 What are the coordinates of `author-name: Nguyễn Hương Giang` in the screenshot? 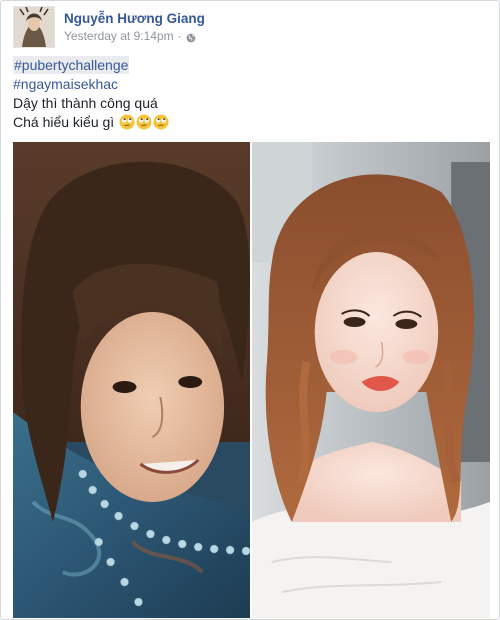 It's located at (134, 18).